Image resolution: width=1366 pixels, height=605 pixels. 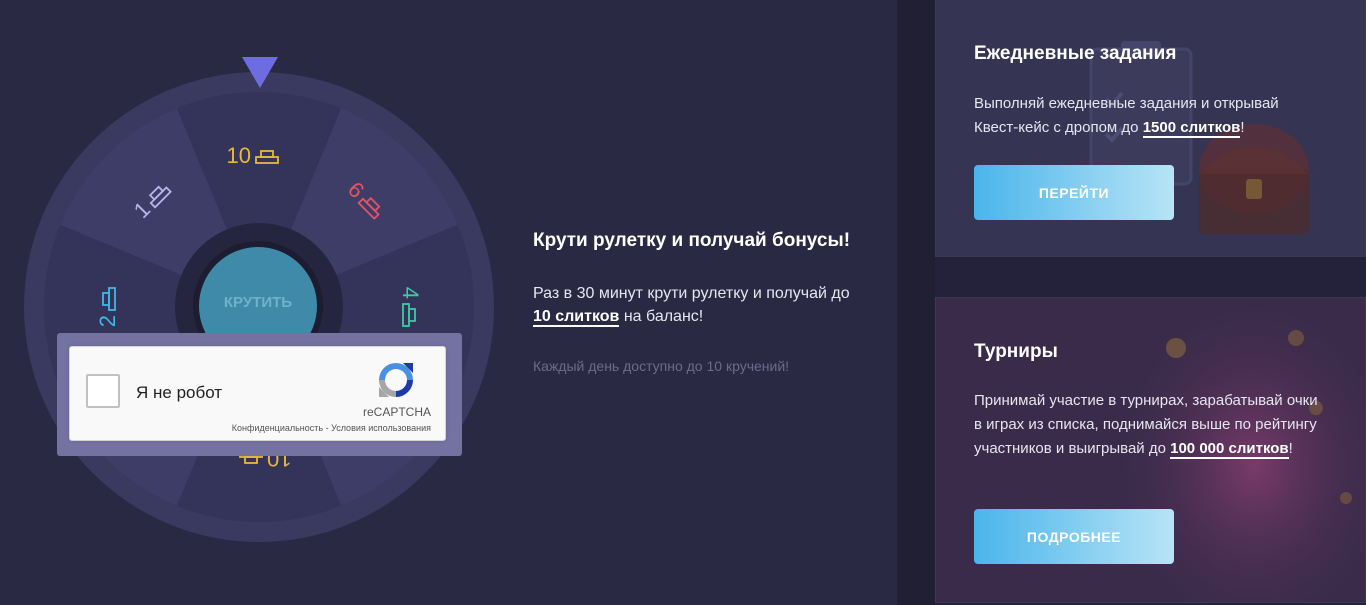 I want to click on recaptcha-logo-icon, so click(x=396, y=380).